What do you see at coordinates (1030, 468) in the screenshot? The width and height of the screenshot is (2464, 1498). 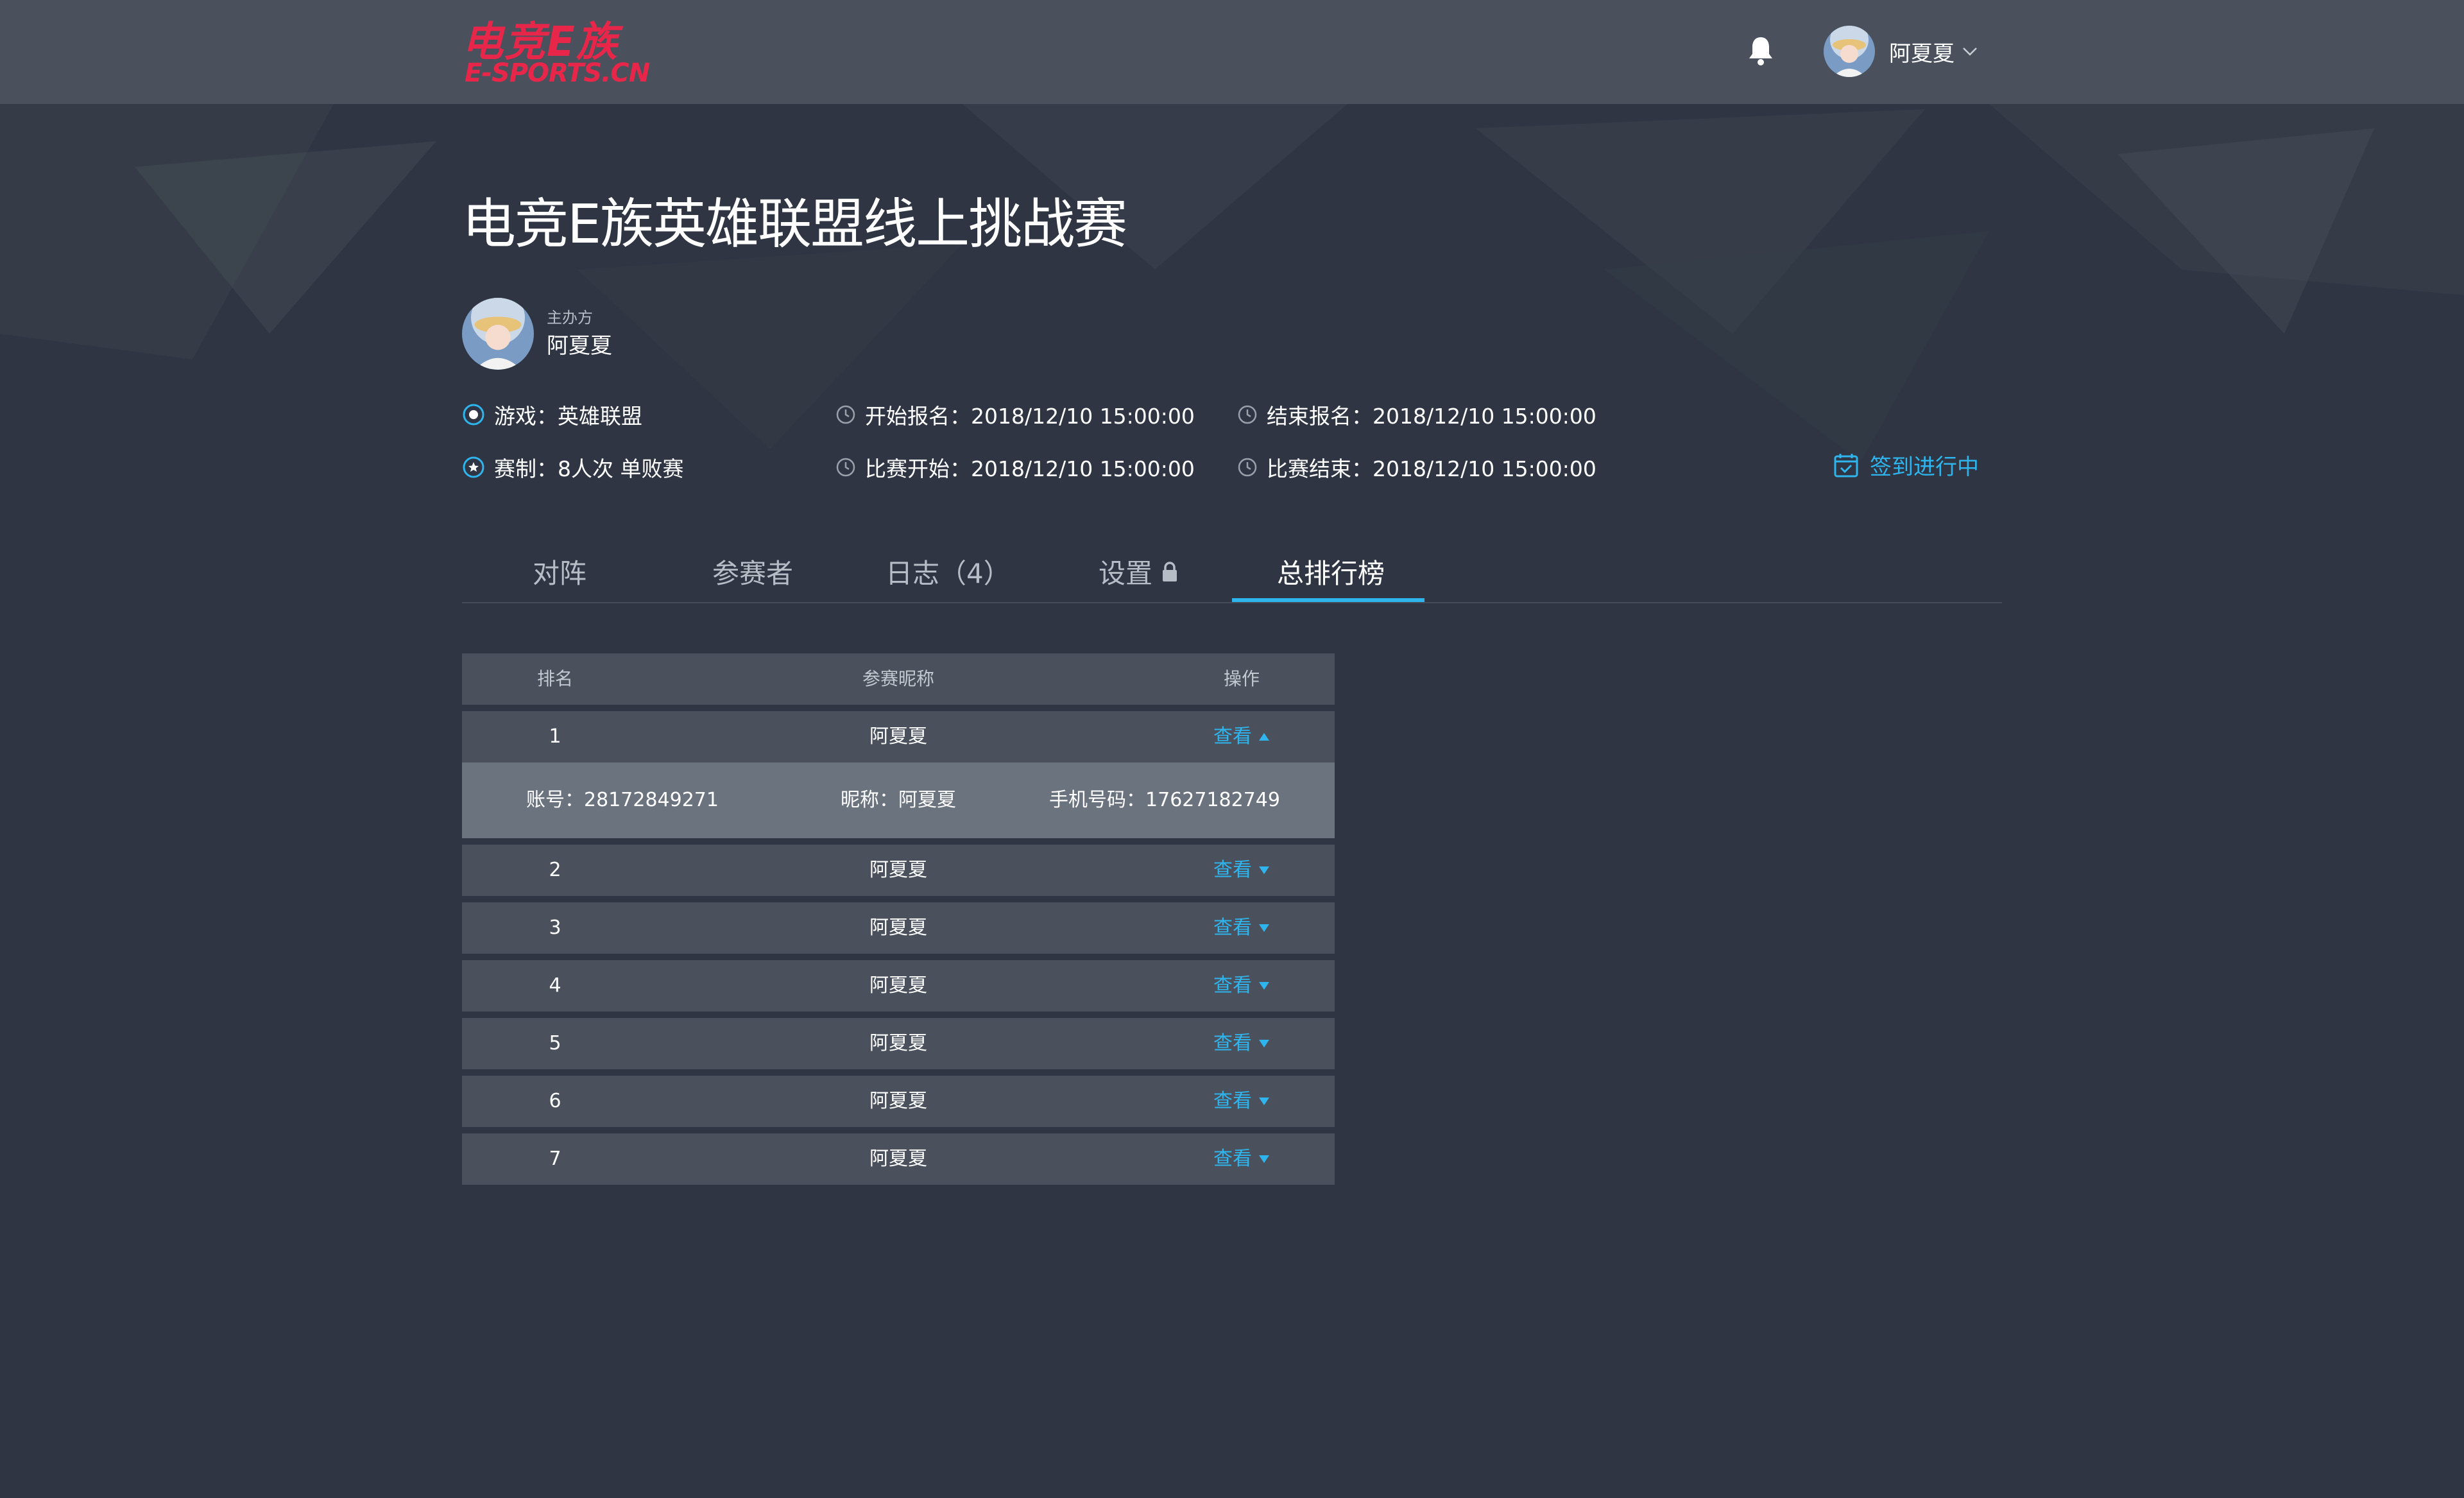 I see `match-start-text: 比赛开始：2018/12/10 15:00:00` at bounding box center [1030, 468].